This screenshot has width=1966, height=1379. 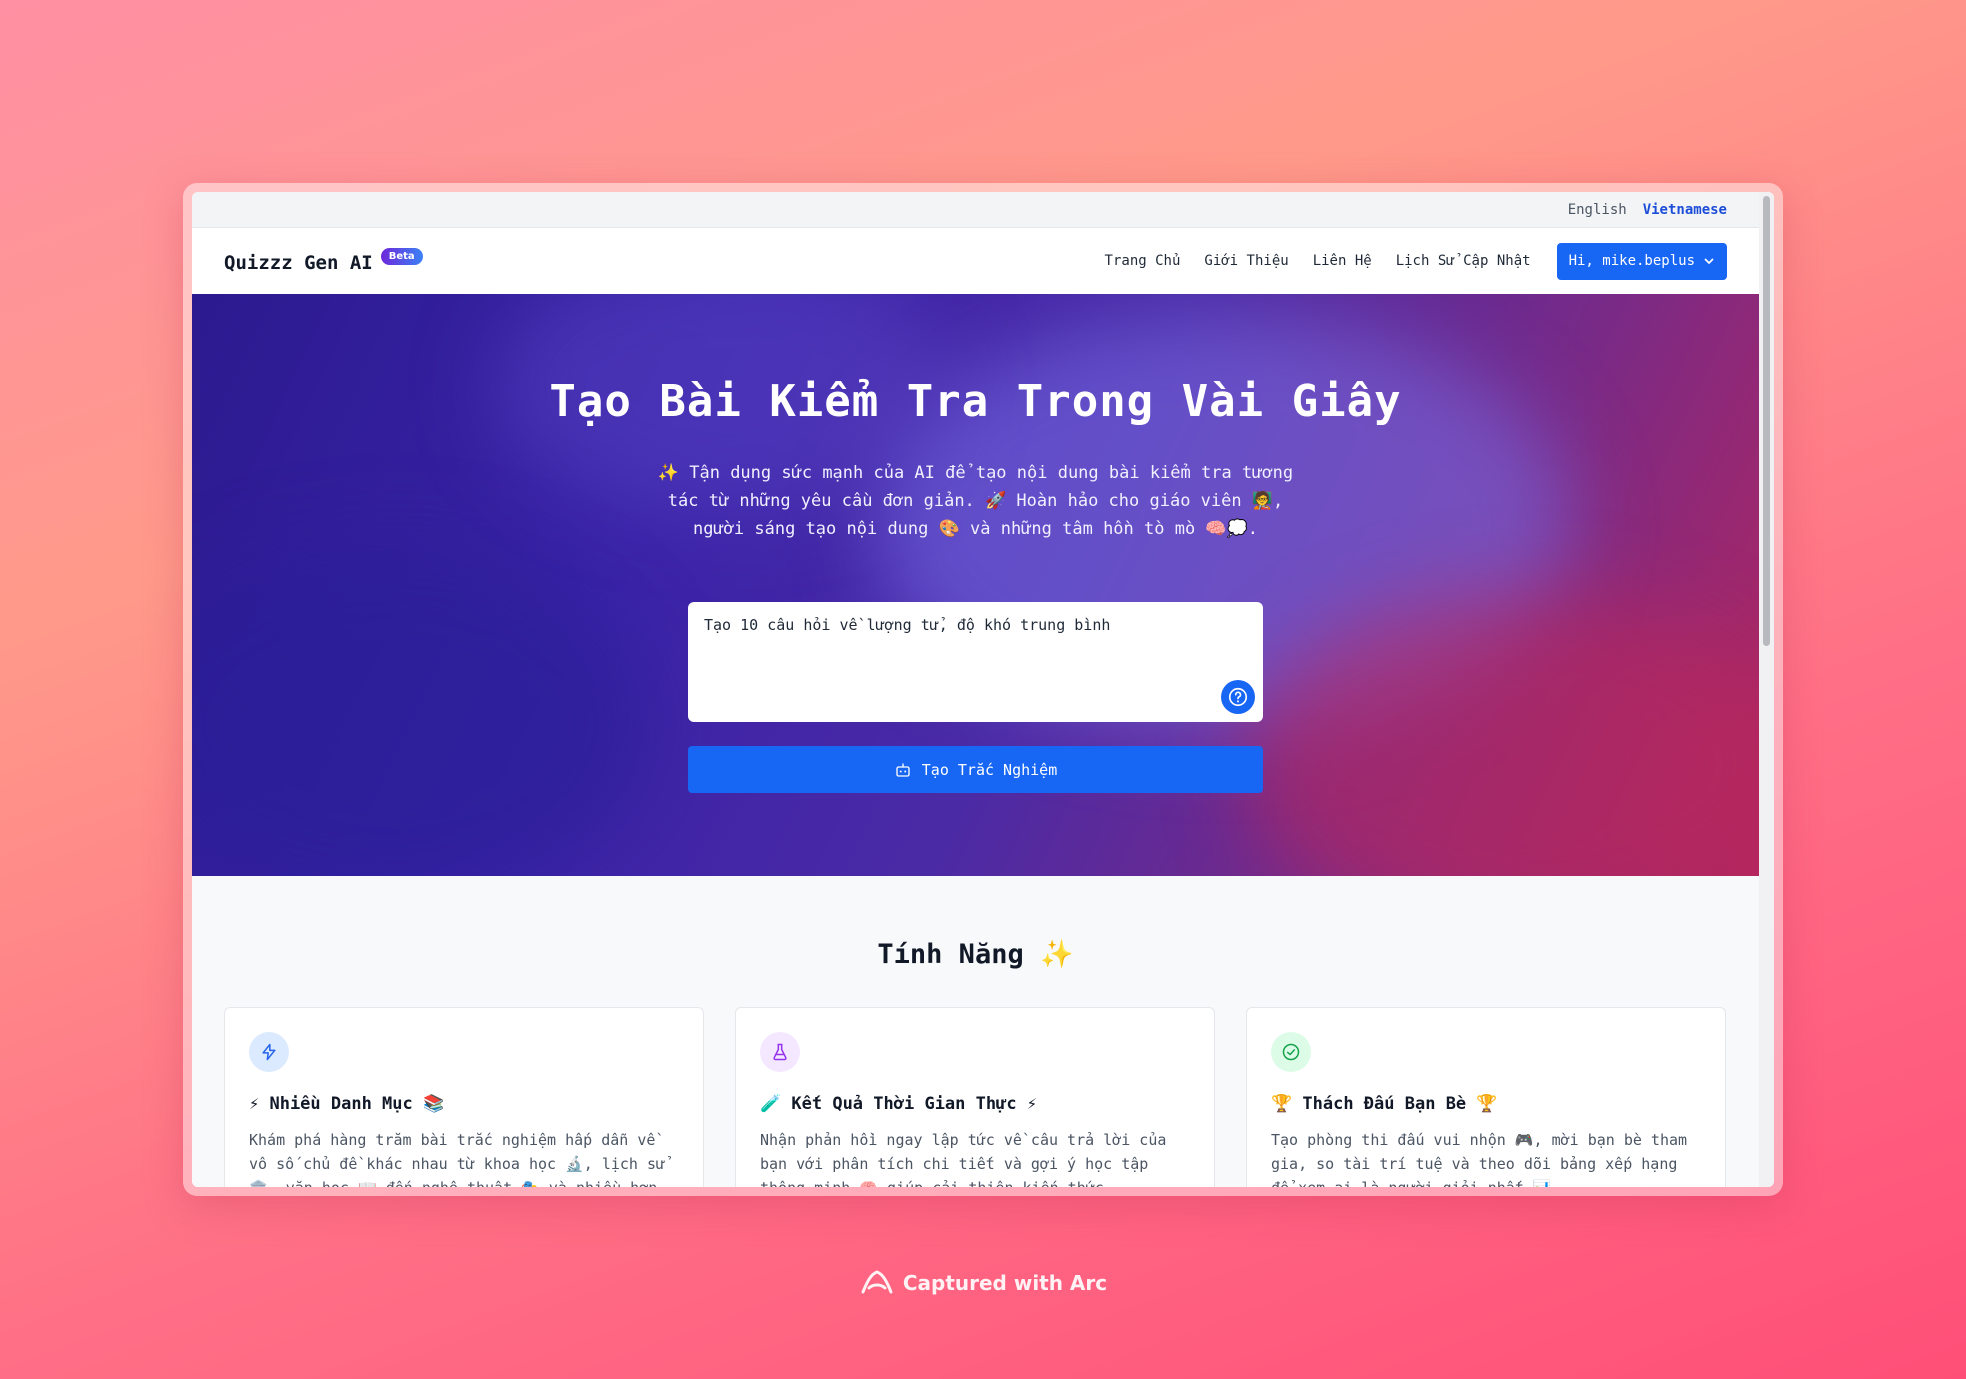 What do you see at coordinates (903, 769) in the screenshot?
I see `robot-icon` at bounding box center [903, 769].